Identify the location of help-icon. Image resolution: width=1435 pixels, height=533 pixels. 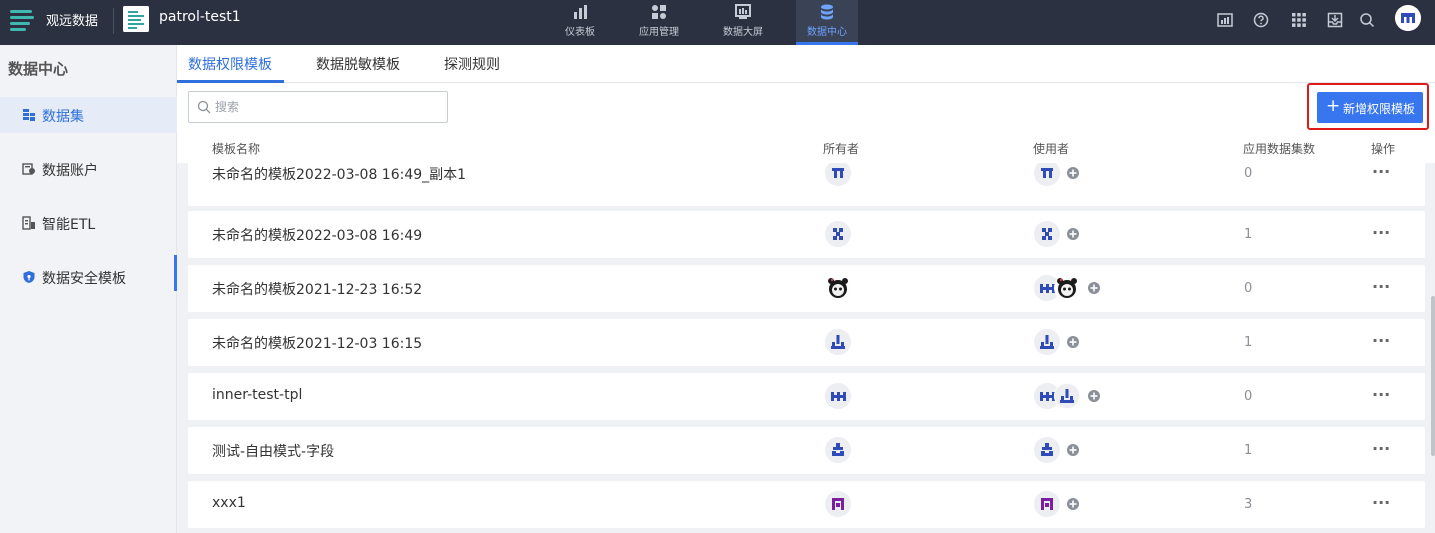
(1261, 20).